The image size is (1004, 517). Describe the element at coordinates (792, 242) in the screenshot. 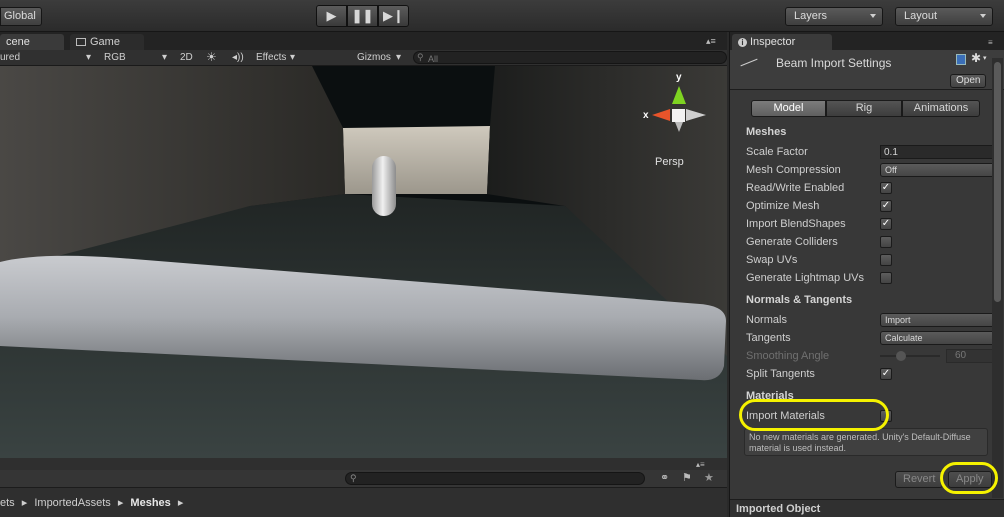

I see `generate-colliders-label: Generate Colliders` at that location.